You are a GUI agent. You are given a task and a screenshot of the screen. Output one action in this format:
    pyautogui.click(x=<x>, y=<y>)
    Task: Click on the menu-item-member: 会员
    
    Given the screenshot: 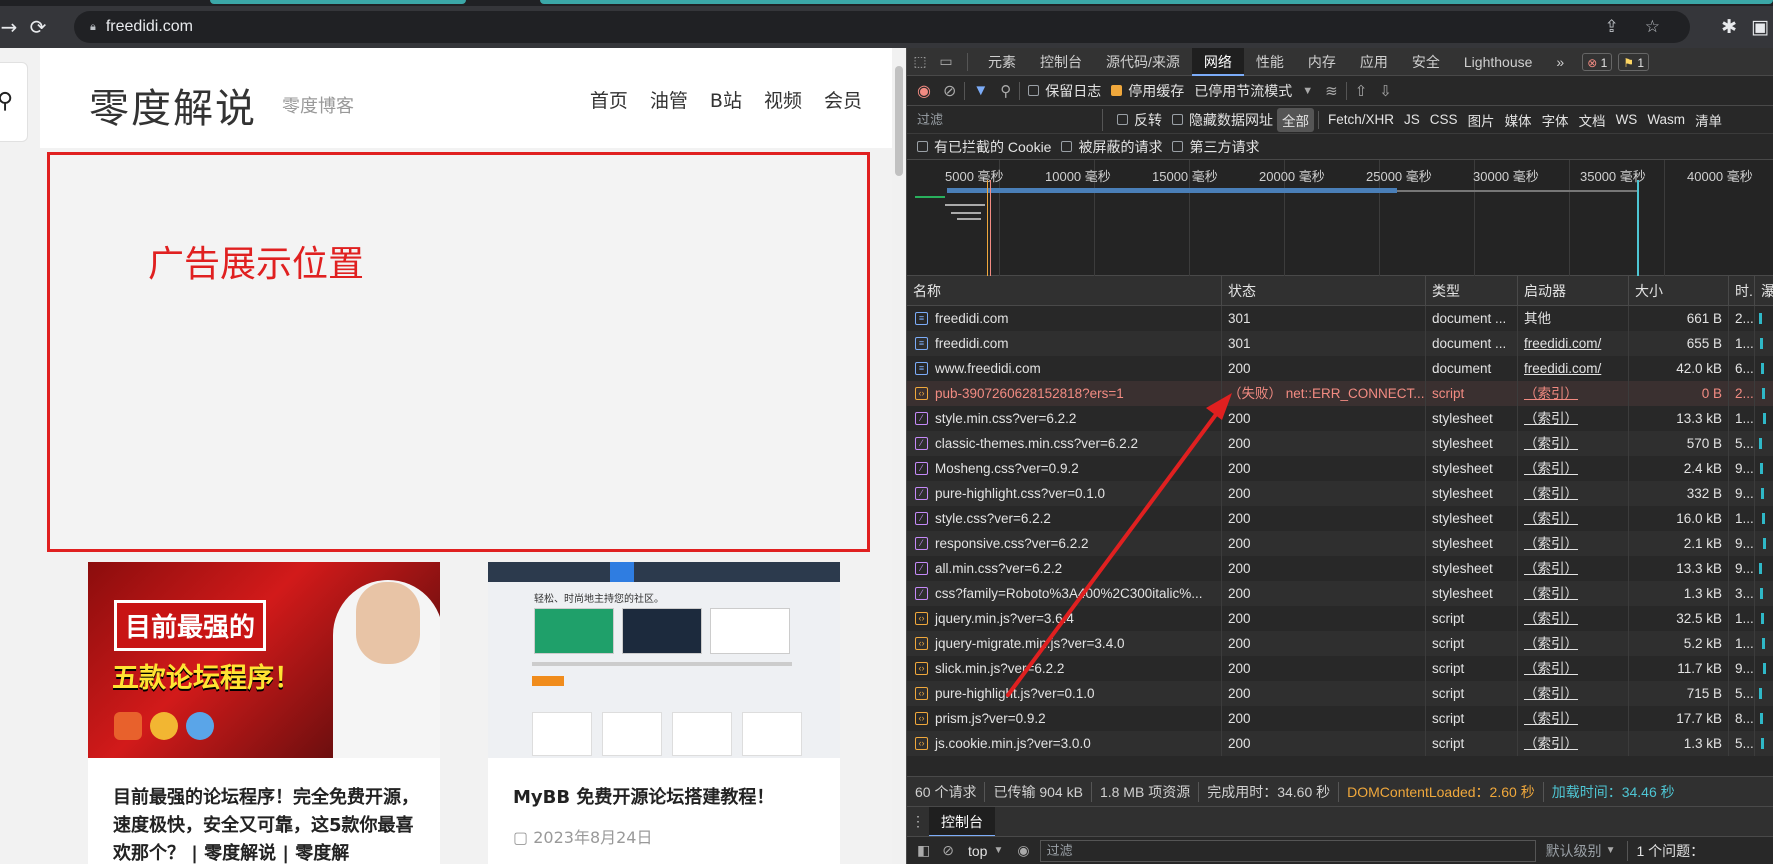 What is the action you would take?
    pyautogui.click(x=843, y=99)
    